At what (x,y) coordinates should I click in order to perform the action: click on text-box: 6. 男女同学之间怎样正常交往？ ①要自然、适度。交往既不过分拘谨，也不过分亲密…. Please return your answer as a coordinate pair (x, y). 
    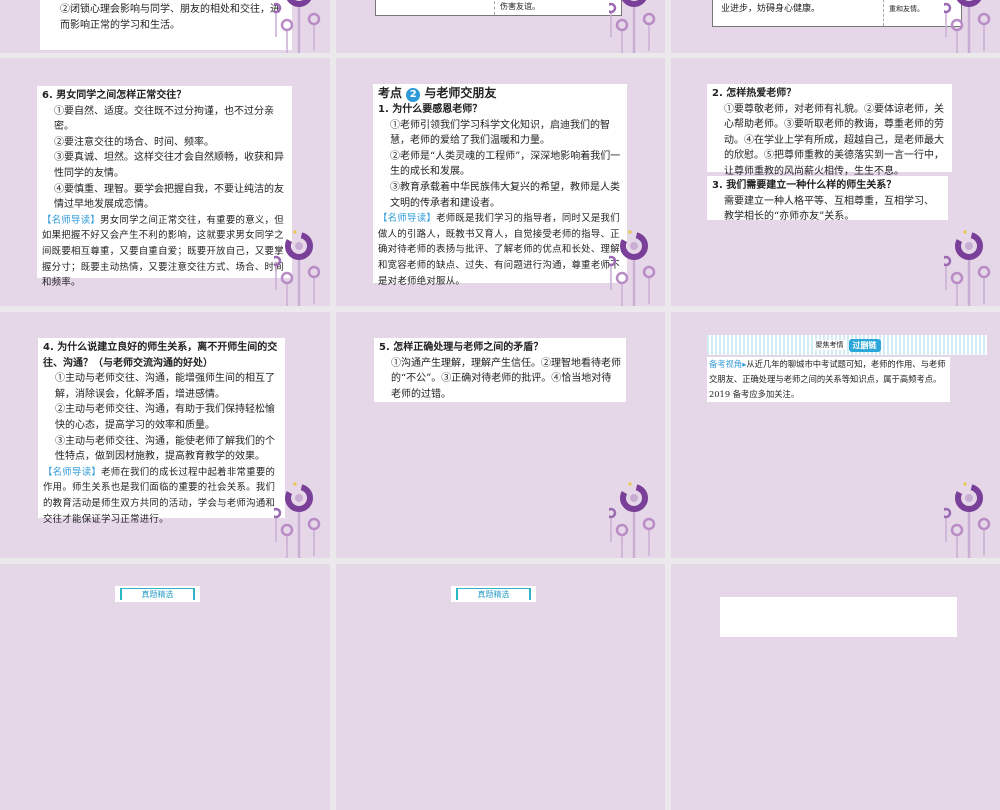
    Looking at the image, I should click on (164, 187).